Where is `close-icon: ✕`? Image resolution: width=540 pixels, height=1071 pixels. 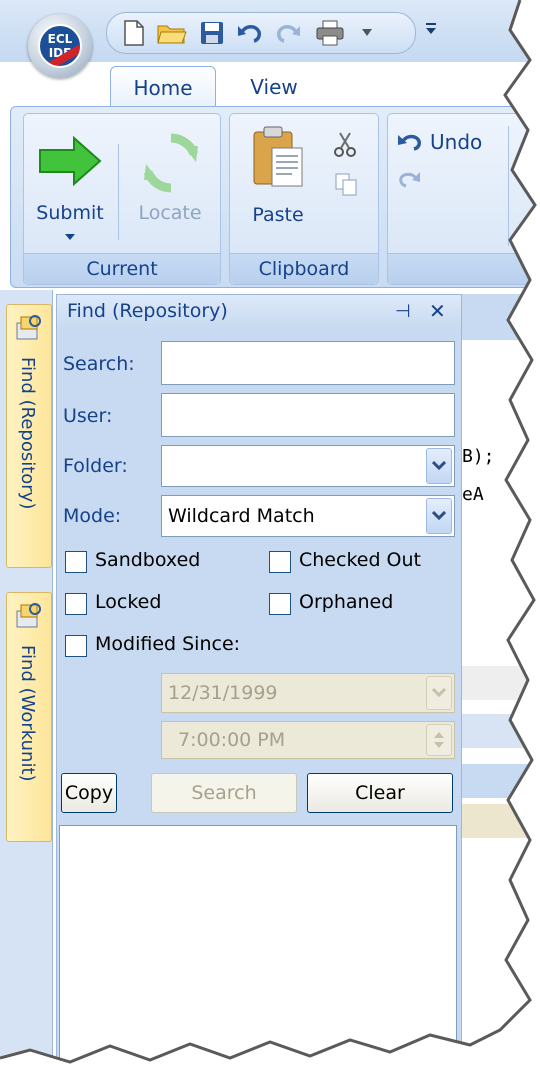 close-icon: ✕ is located at coordinates (437, 311).